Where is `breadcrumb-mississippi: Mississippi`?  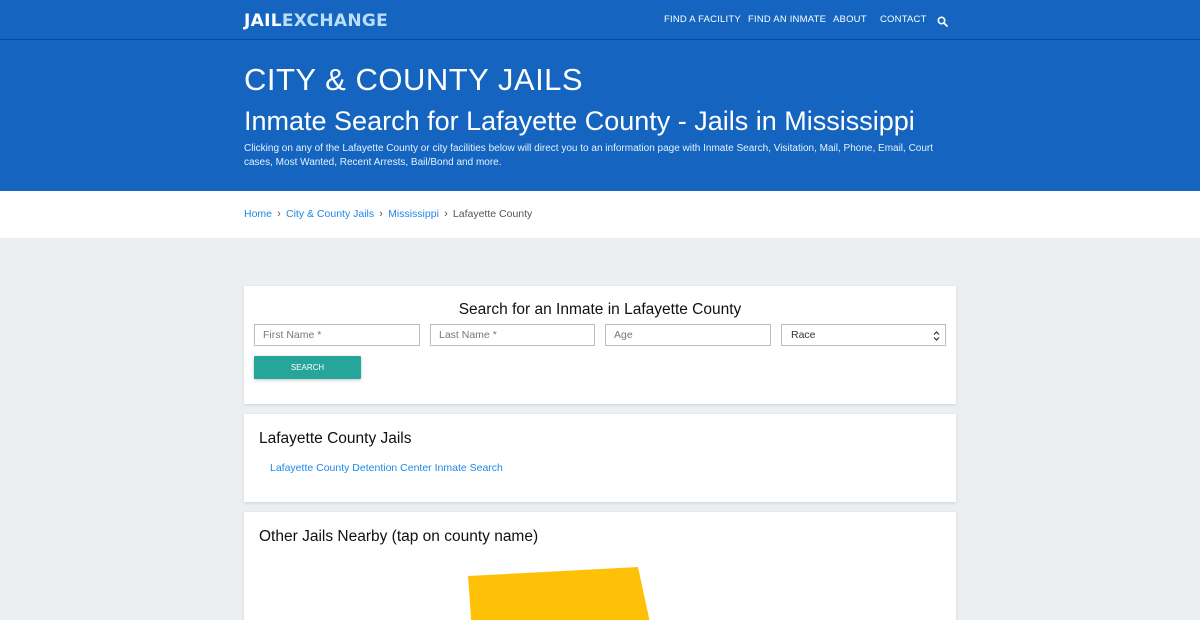 breadcrumb-mississippi: Mississippi is located at coordinates (413, 214).